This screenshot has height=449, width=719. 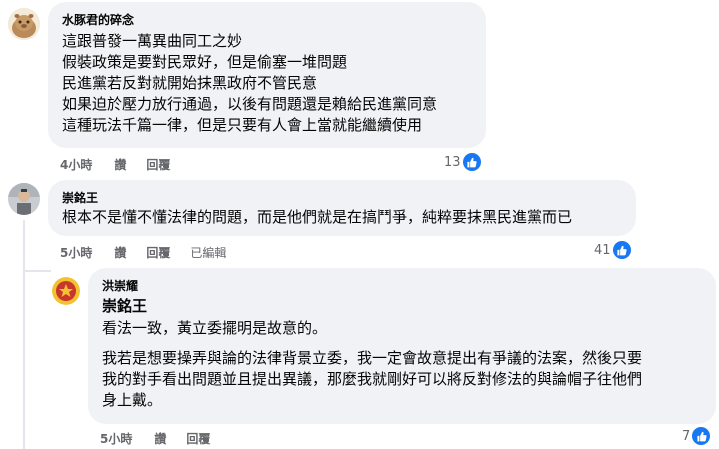 I want to click on thread-line-vertical, so click(x=24, y=334).